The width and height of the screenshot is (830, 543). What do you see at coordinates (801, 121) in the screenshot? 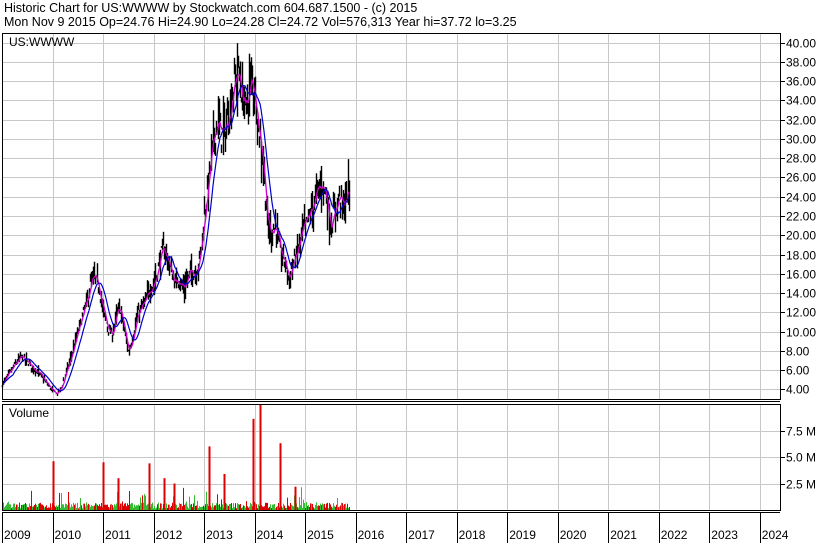
I see `price-tick-label: 32.00` at bounding box center [801, 121].